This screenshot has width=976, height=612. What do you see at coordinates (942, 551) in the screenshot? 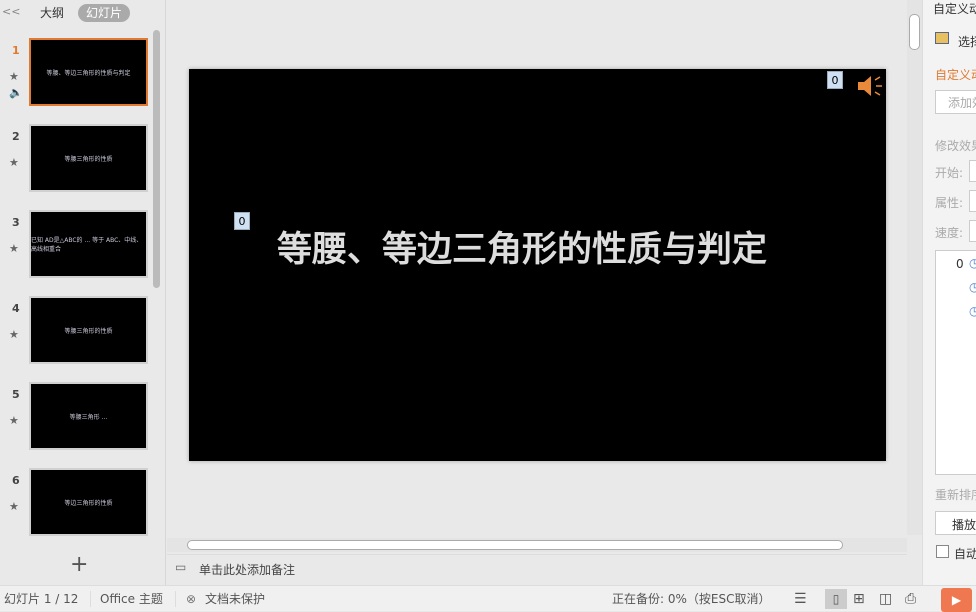
I see `autopreview-checkbox` at bounding box center [942, 551].